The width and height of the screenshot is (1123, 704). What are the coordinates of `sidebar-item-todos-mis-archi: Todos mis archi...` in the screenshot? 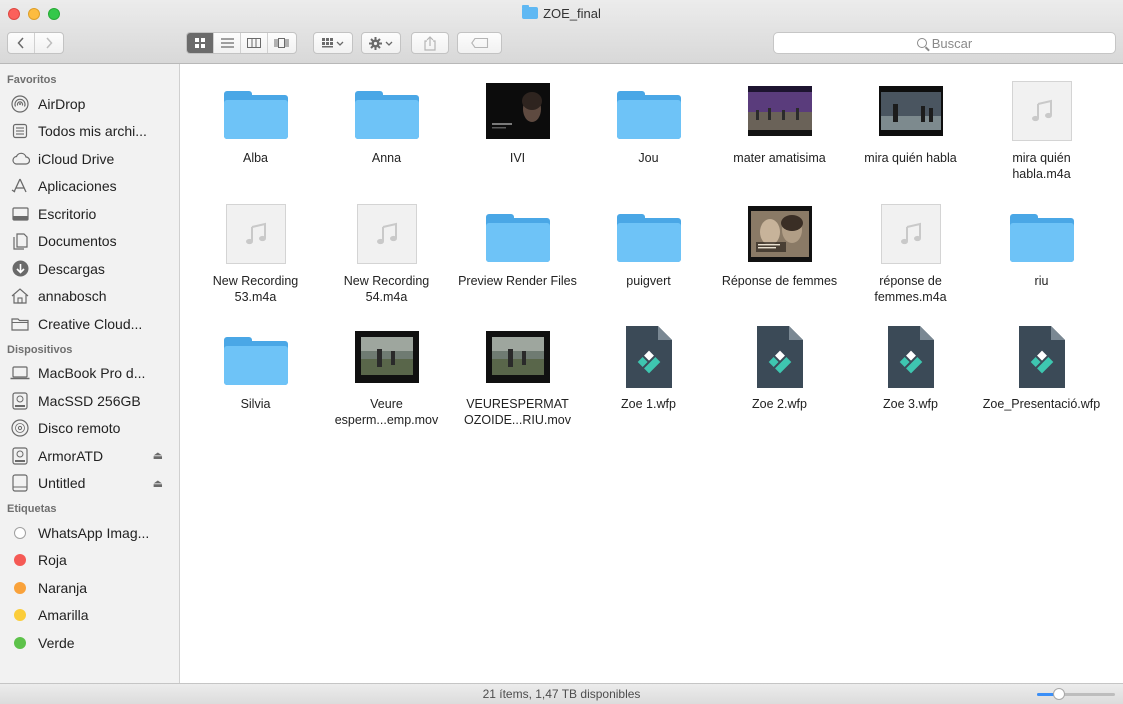 It's located at (89, 132).